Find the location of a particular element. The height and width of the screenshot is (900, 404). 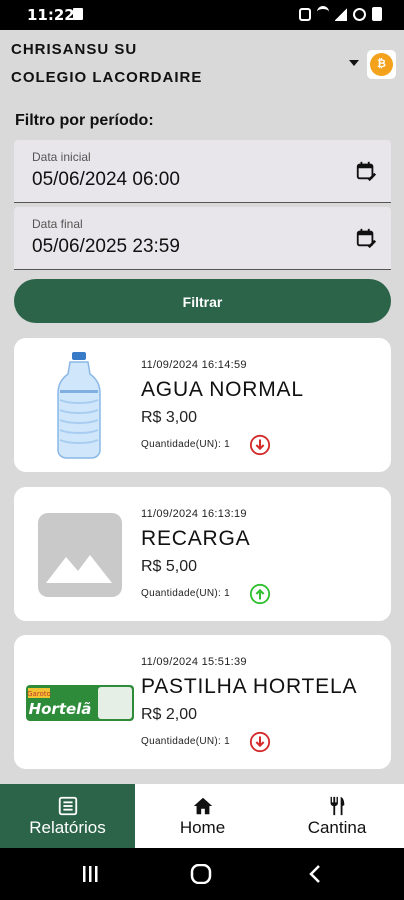

home-button-icon is located at coordinates (201, 874).